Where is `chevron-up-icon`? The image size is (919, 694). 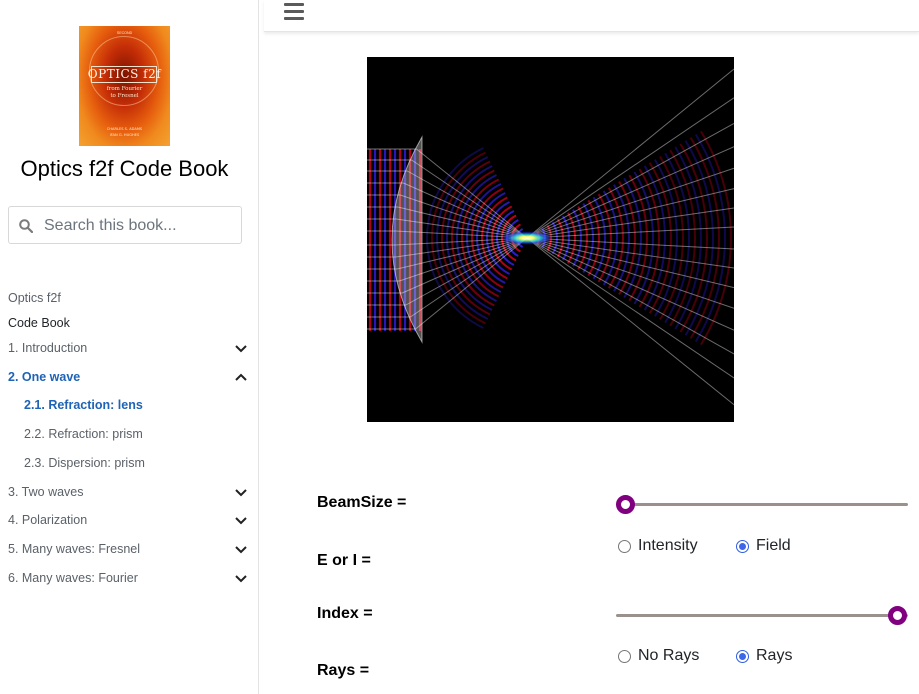 chevron-up-icon is located at coordinates (241, 377).